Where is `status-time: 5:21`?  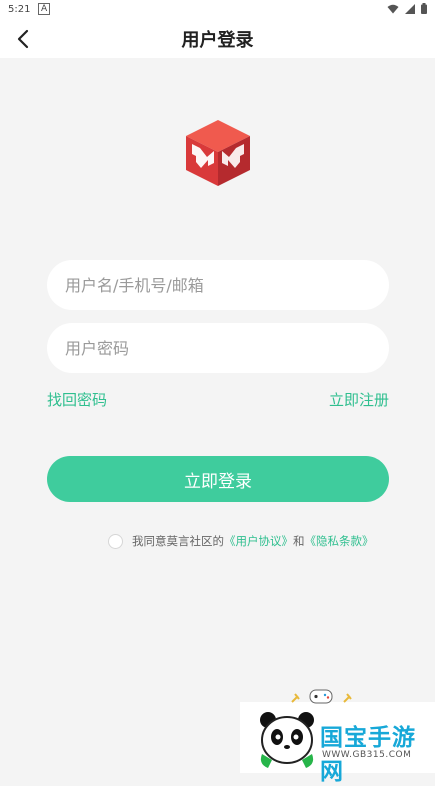
status-time: 5:21 is located at coordinates (19, 9).